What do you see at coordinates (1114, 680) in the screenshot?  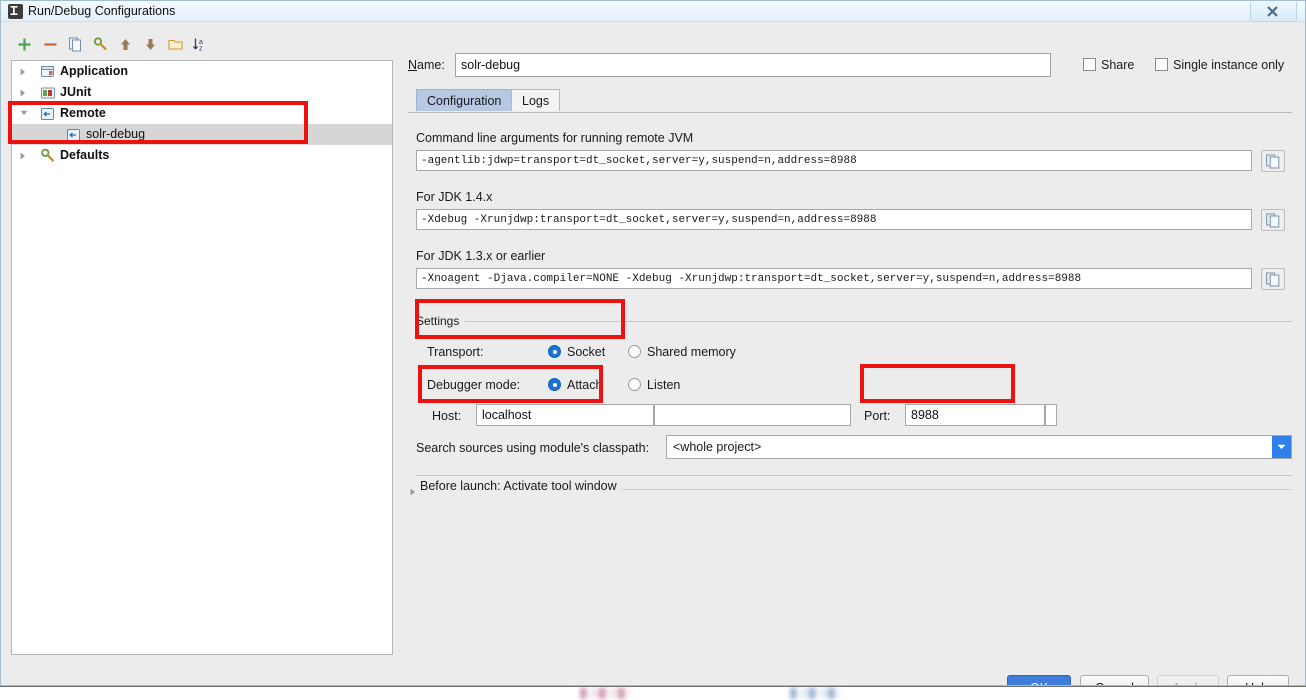 I see `cancel-button: Cancel` at bounding box center [1114, 680].